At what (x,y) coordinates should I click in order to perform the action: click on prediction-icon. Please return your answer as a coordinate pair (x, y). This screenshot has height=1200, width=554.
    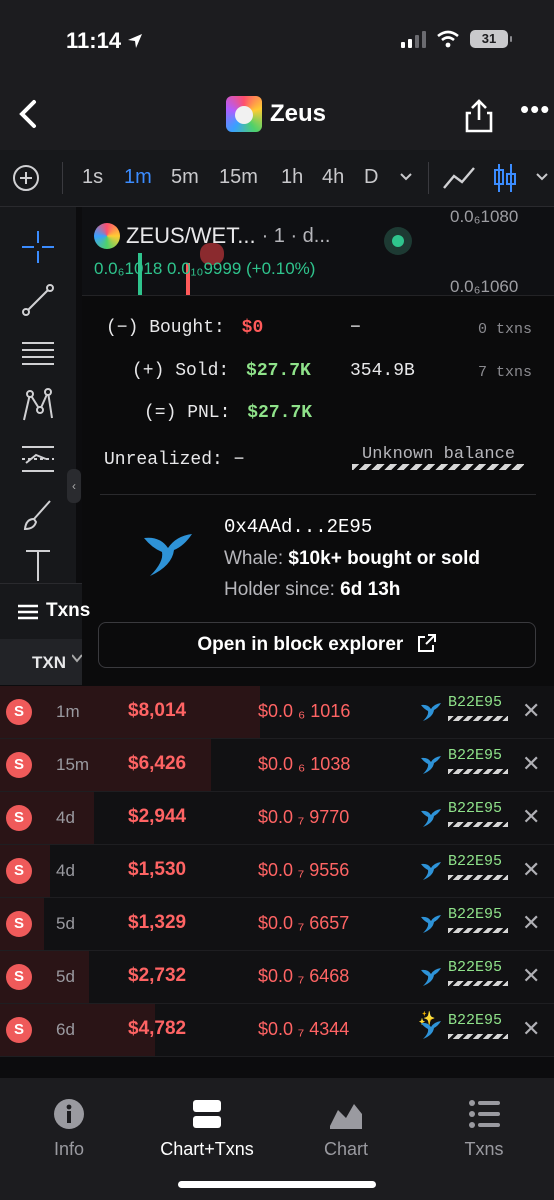
    Looking at the image, I should click on (38, 459).